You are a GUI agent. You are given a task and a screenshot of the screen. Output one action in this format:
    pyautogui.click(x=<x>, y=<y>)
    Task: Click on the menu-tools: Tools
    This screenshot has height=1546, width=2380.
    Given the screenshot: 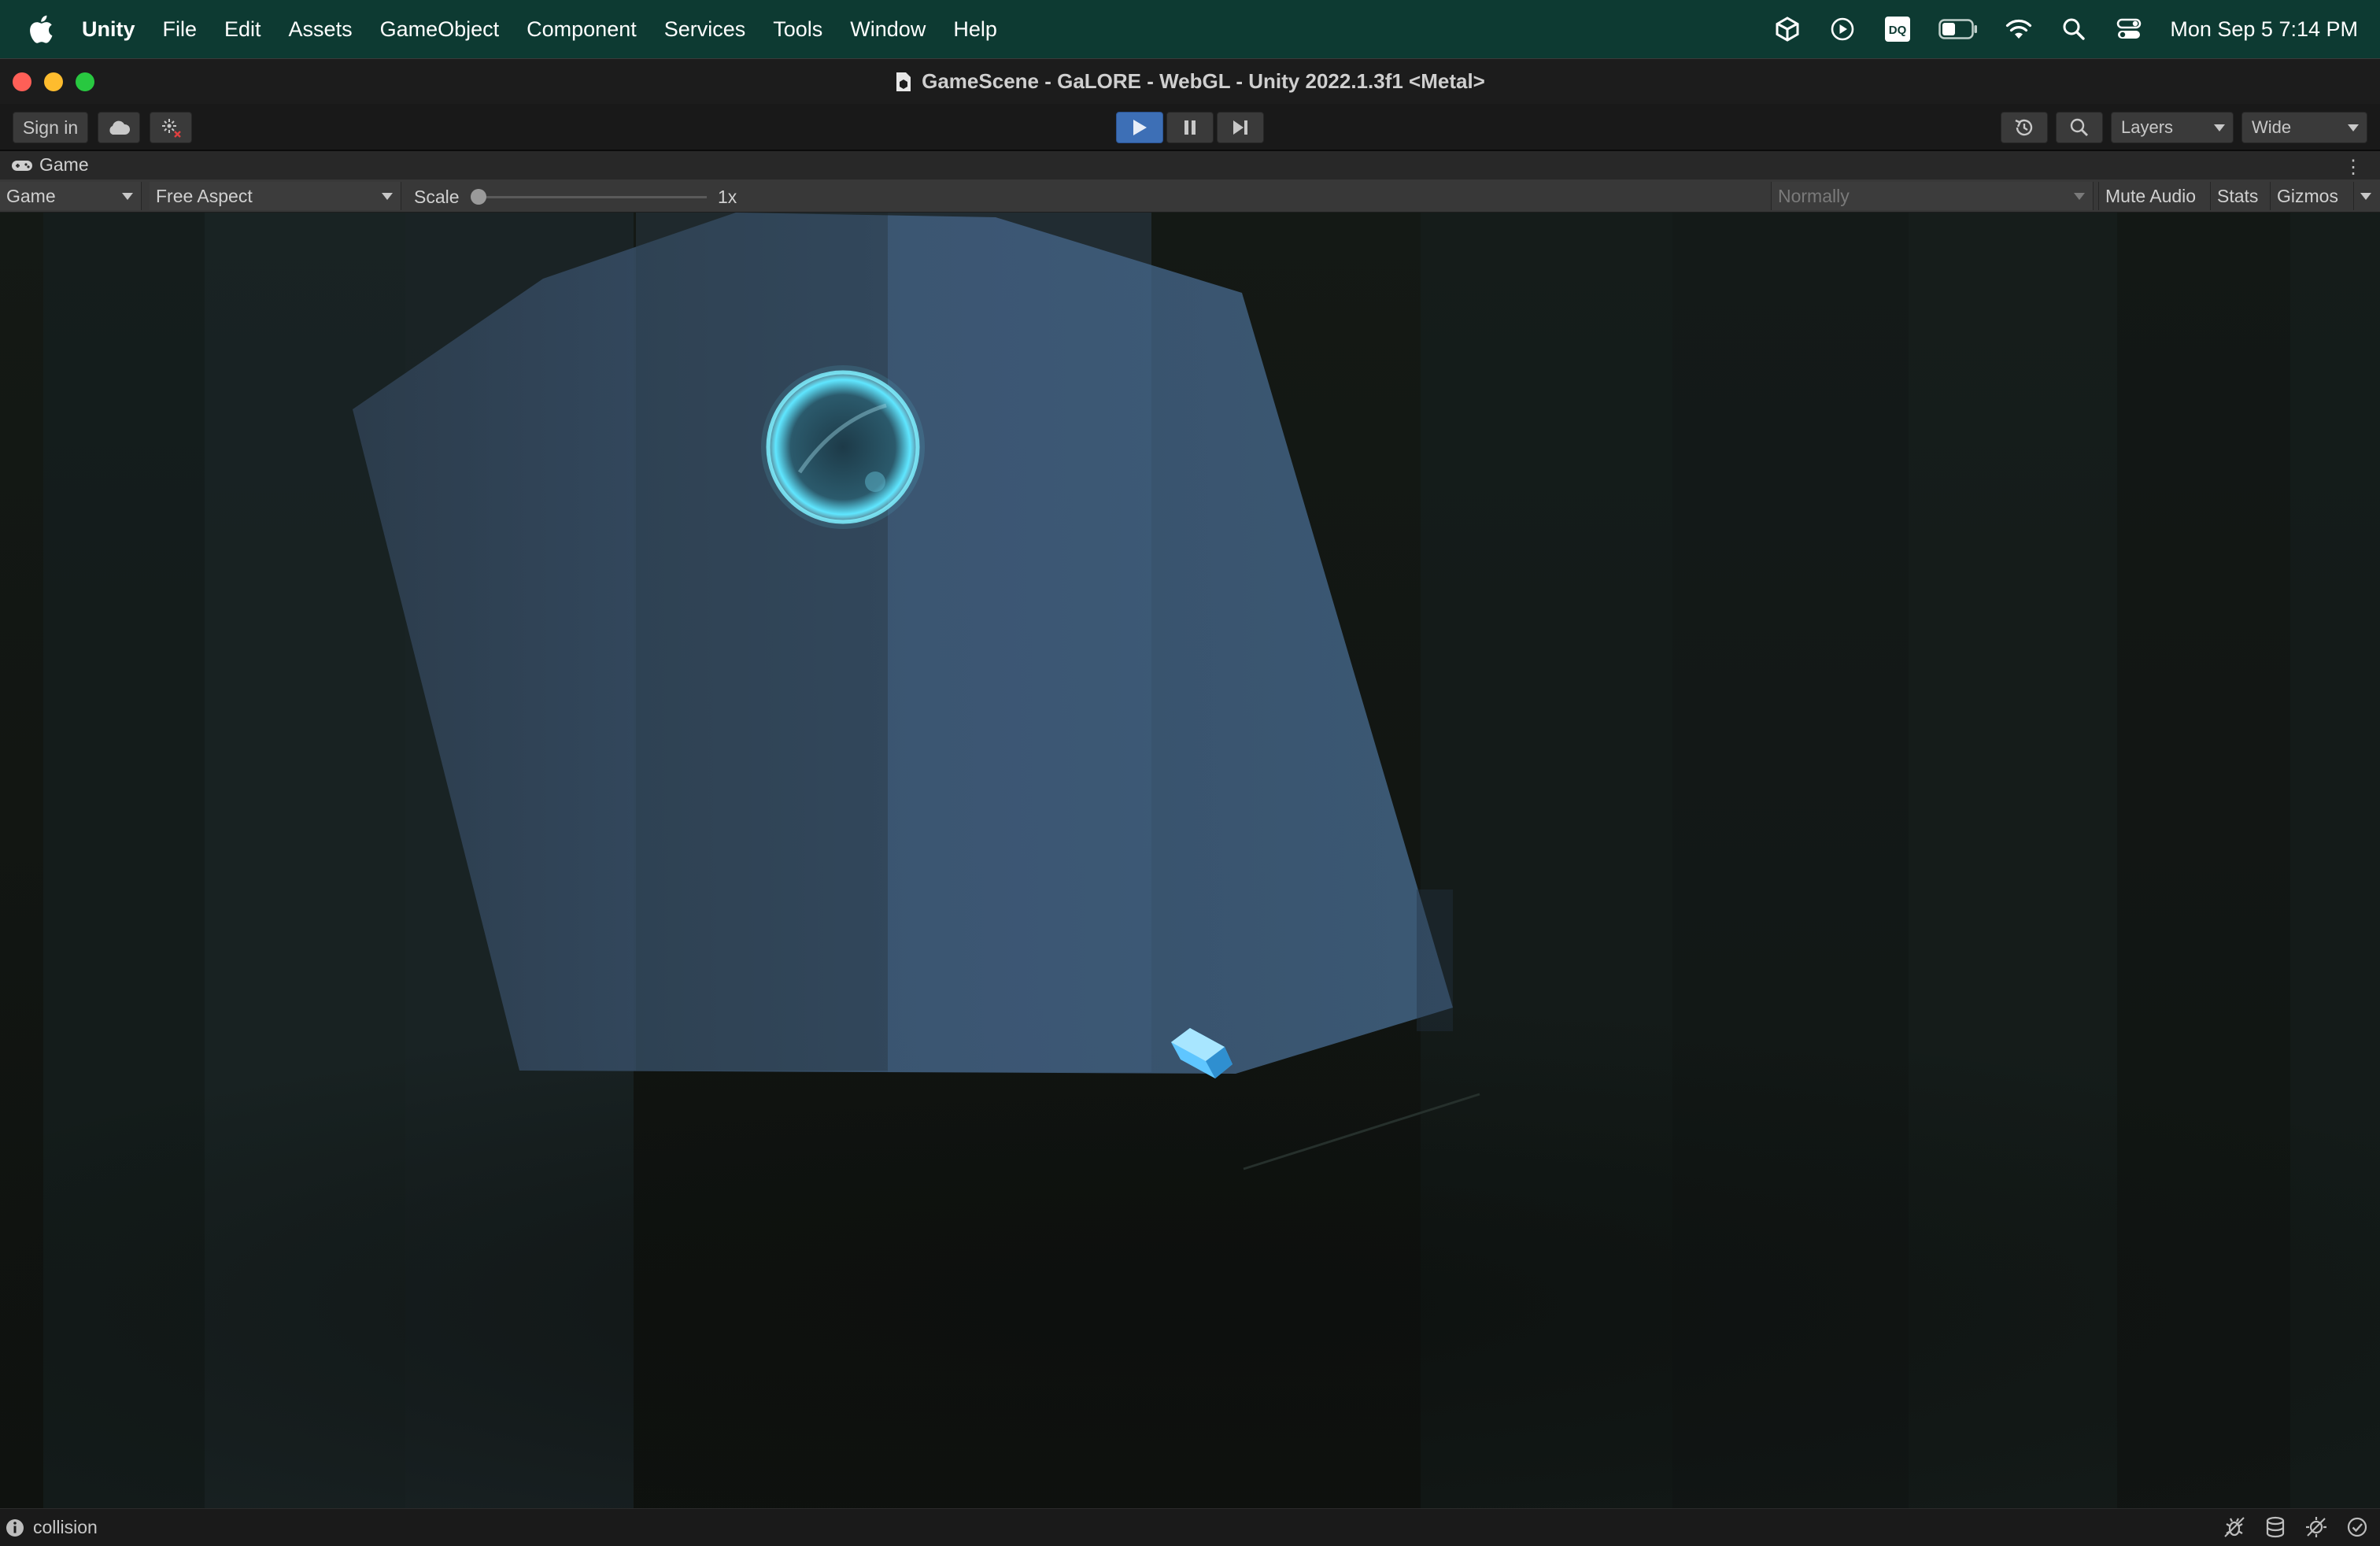 What is the action you would take?
    pyautogui.click(x=797, y=29)
    